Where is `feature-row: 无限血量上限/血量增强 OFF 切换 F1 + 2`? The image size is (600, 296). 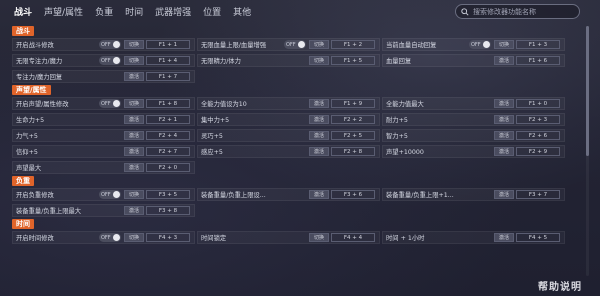
feature-row: 无限血量上限/血量增强 OFF 切换 F1 + 2 is located at coordinates (288, 44).